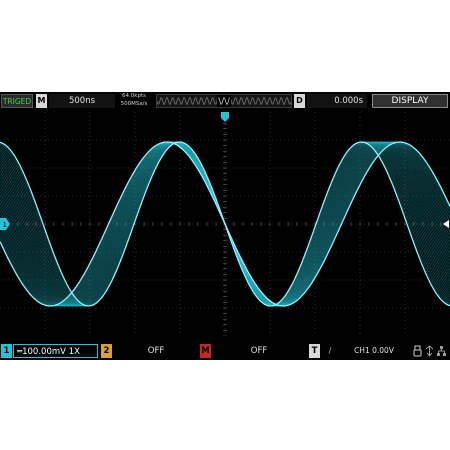 Image resolution: width=450 pixels, height=450 pixels. Describe the element at coordinates (134, 103) in the screenshot. I see `sample-rate-text: 500MSa/s` at that location.